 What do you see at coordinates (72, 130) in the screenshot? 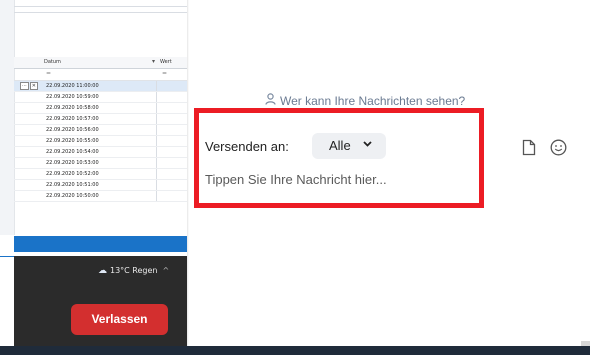
I see `cell-datum: 22.09.2020 10:56:00` at bounding box center [72, 130].